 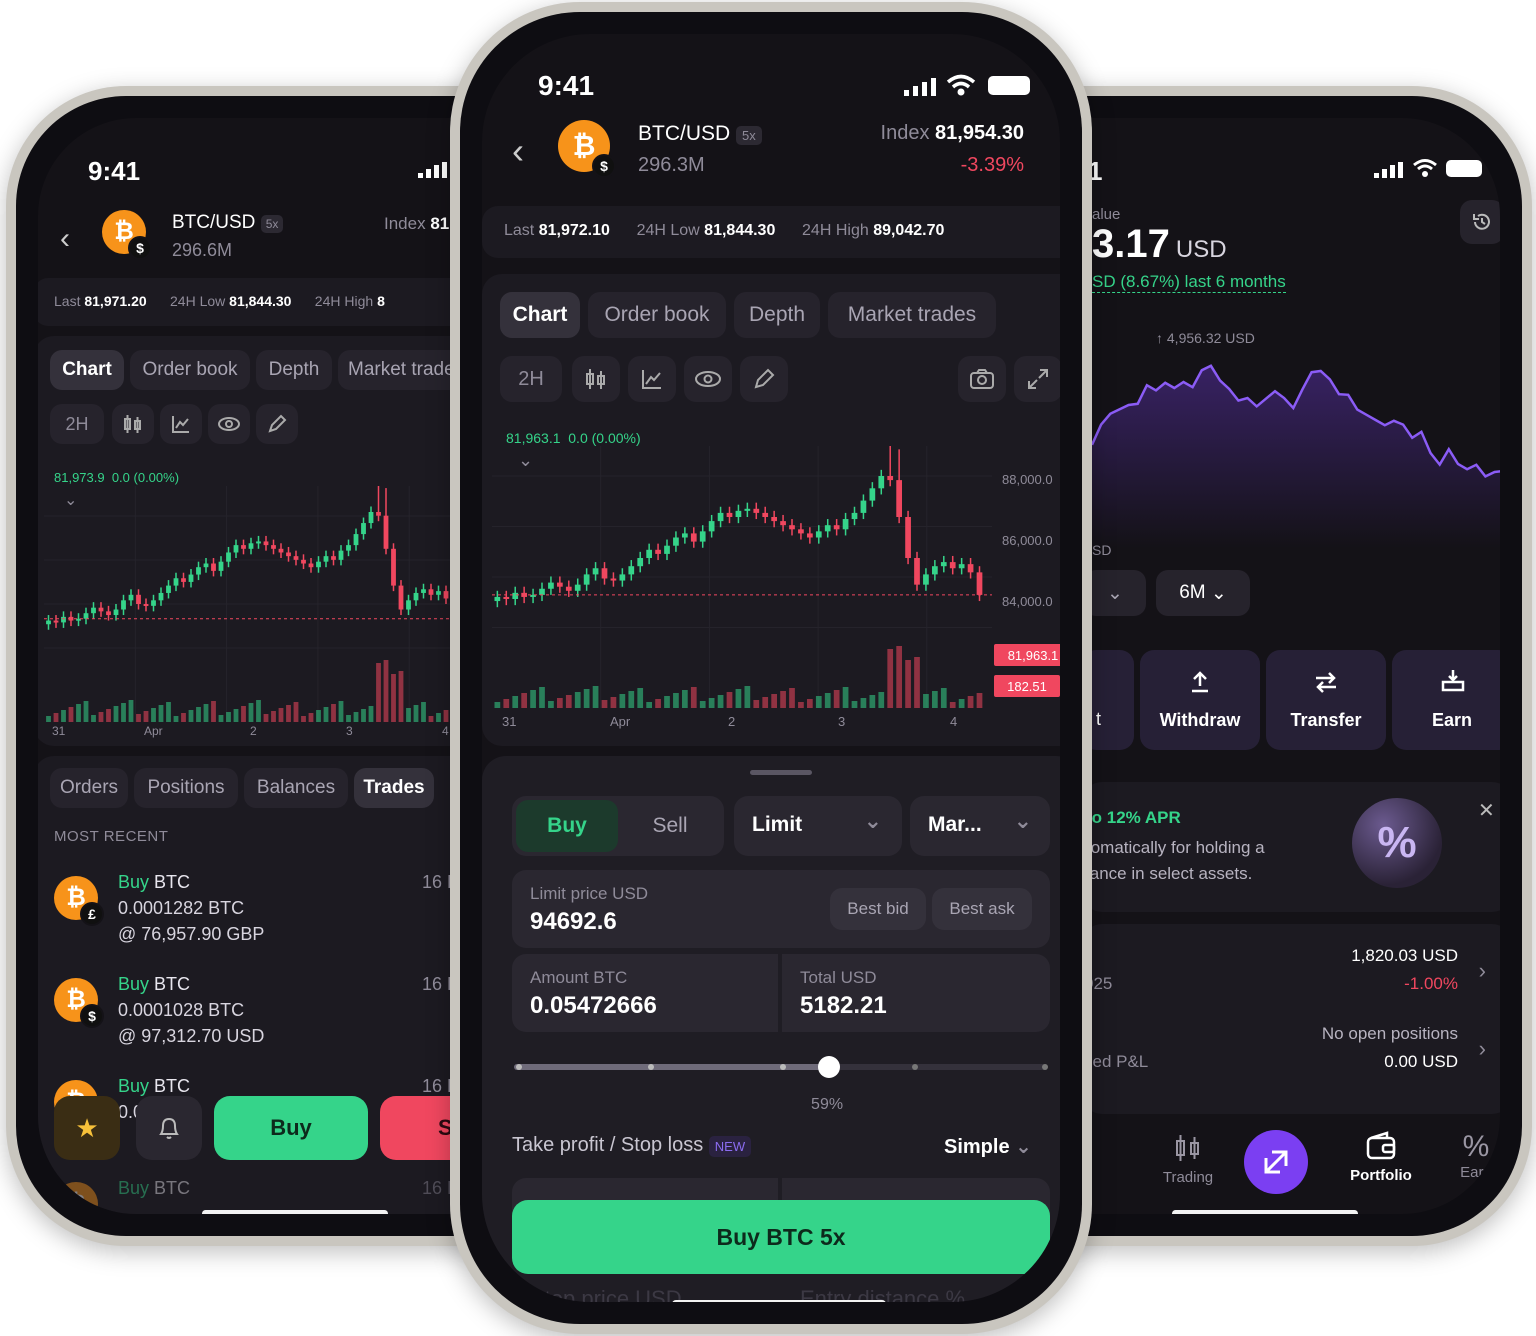 I want to click on tpsl-text: Take profit / Stop loss, so click(x=608, y=1145).